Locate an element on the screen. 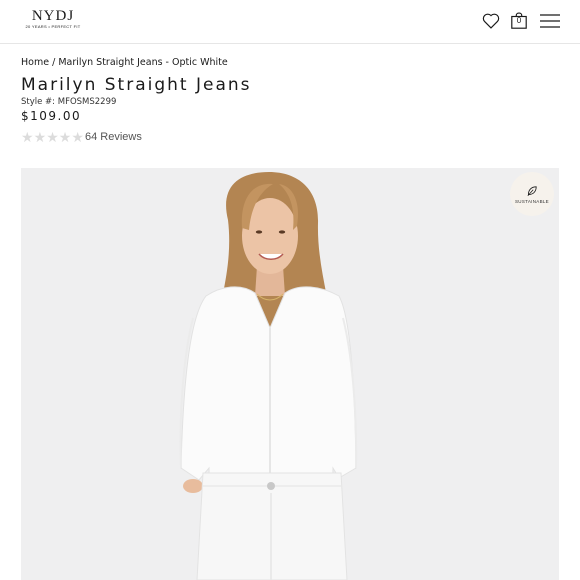 The height and width of the screenshot is (580, 580). leaf-icon is located at coordinates (532, 190).